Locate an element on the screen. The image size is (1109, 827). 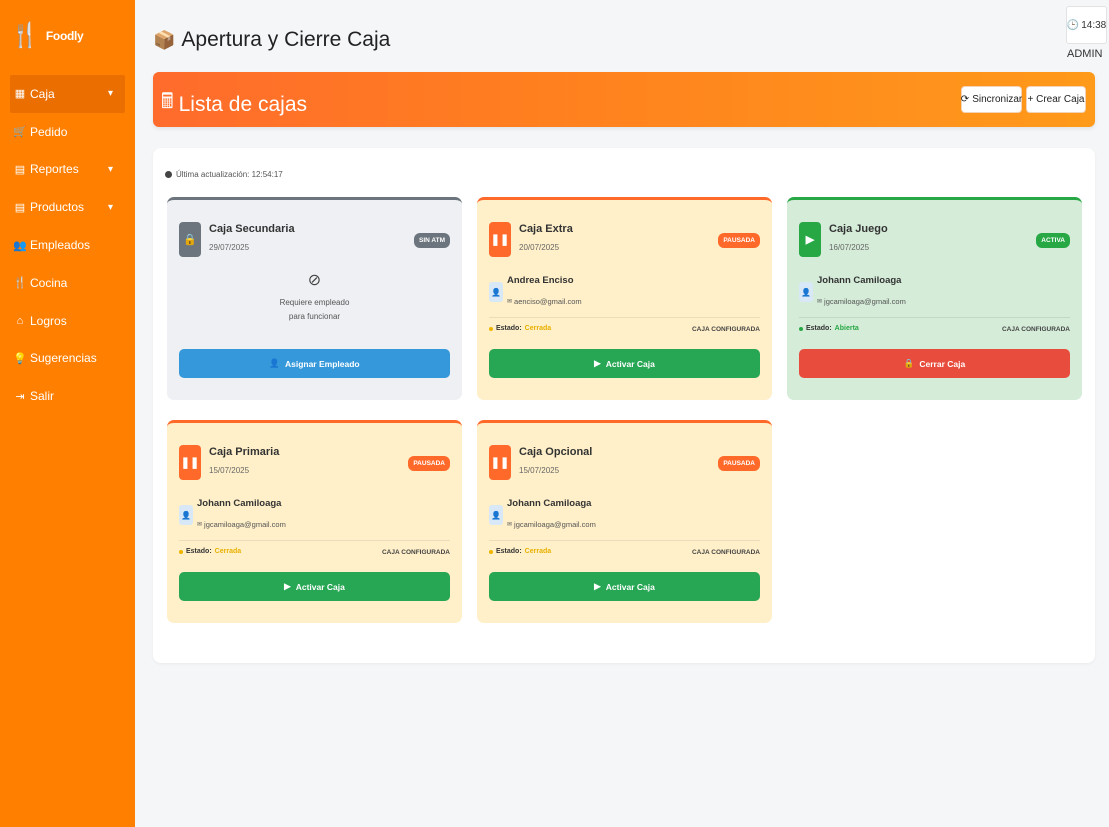
users-icon: 👥 is located at coordinates (20, 245).